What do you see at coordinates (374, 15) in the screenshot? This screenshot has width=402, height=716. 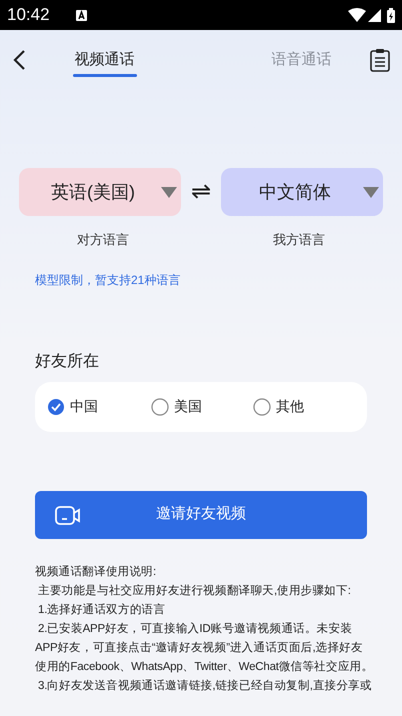 I see `signal-icon` at bounding box center [374, 15].